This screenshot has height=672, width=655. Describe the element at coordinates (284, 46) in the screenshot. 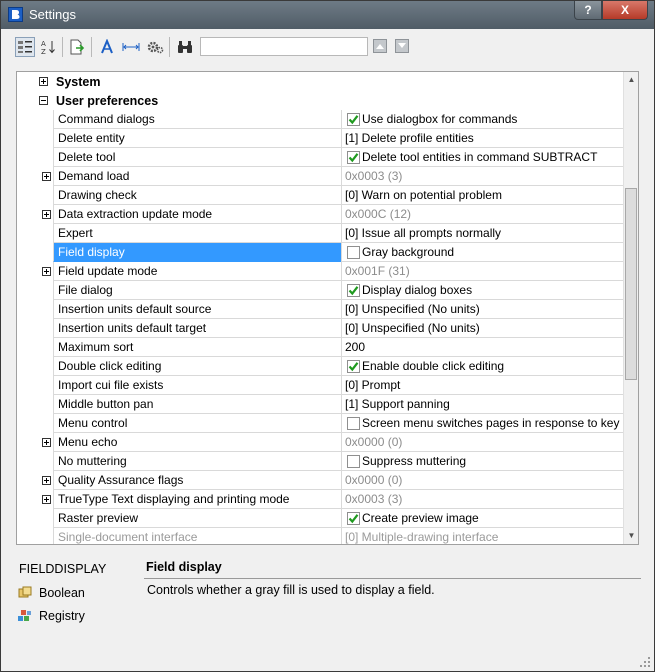

I see `search-input` at that location.